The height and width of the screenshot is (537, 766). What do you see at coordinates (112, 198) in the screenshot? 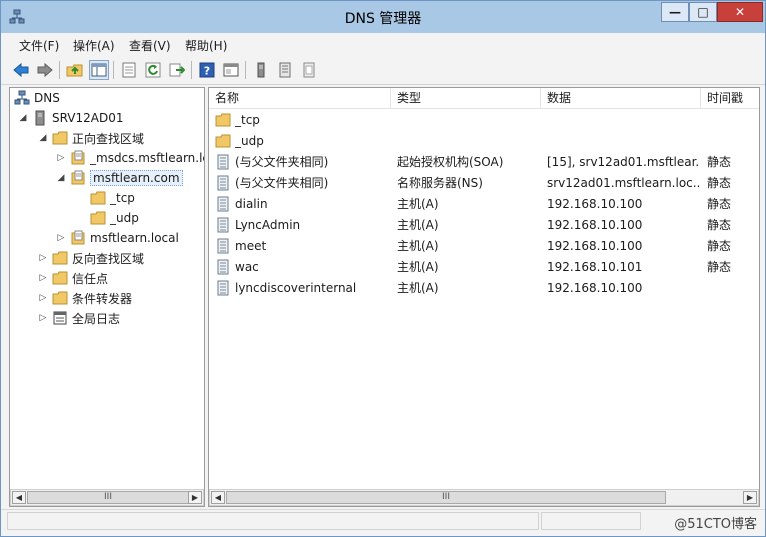
I see `tree-item-tcp: _tcp` at bounding box center [112, 198].